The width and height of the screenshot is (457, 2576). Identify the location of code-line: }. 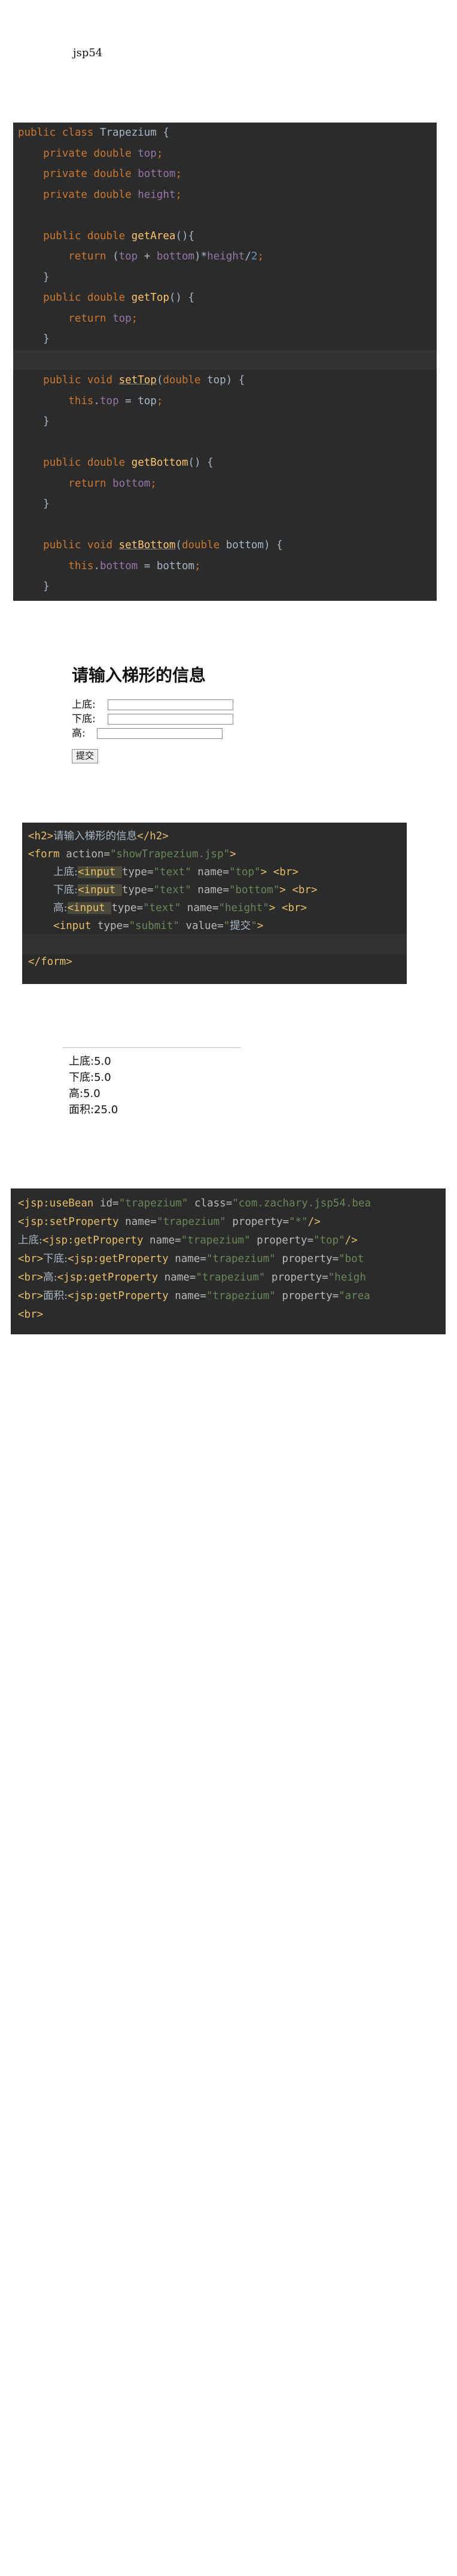
(225, 421).